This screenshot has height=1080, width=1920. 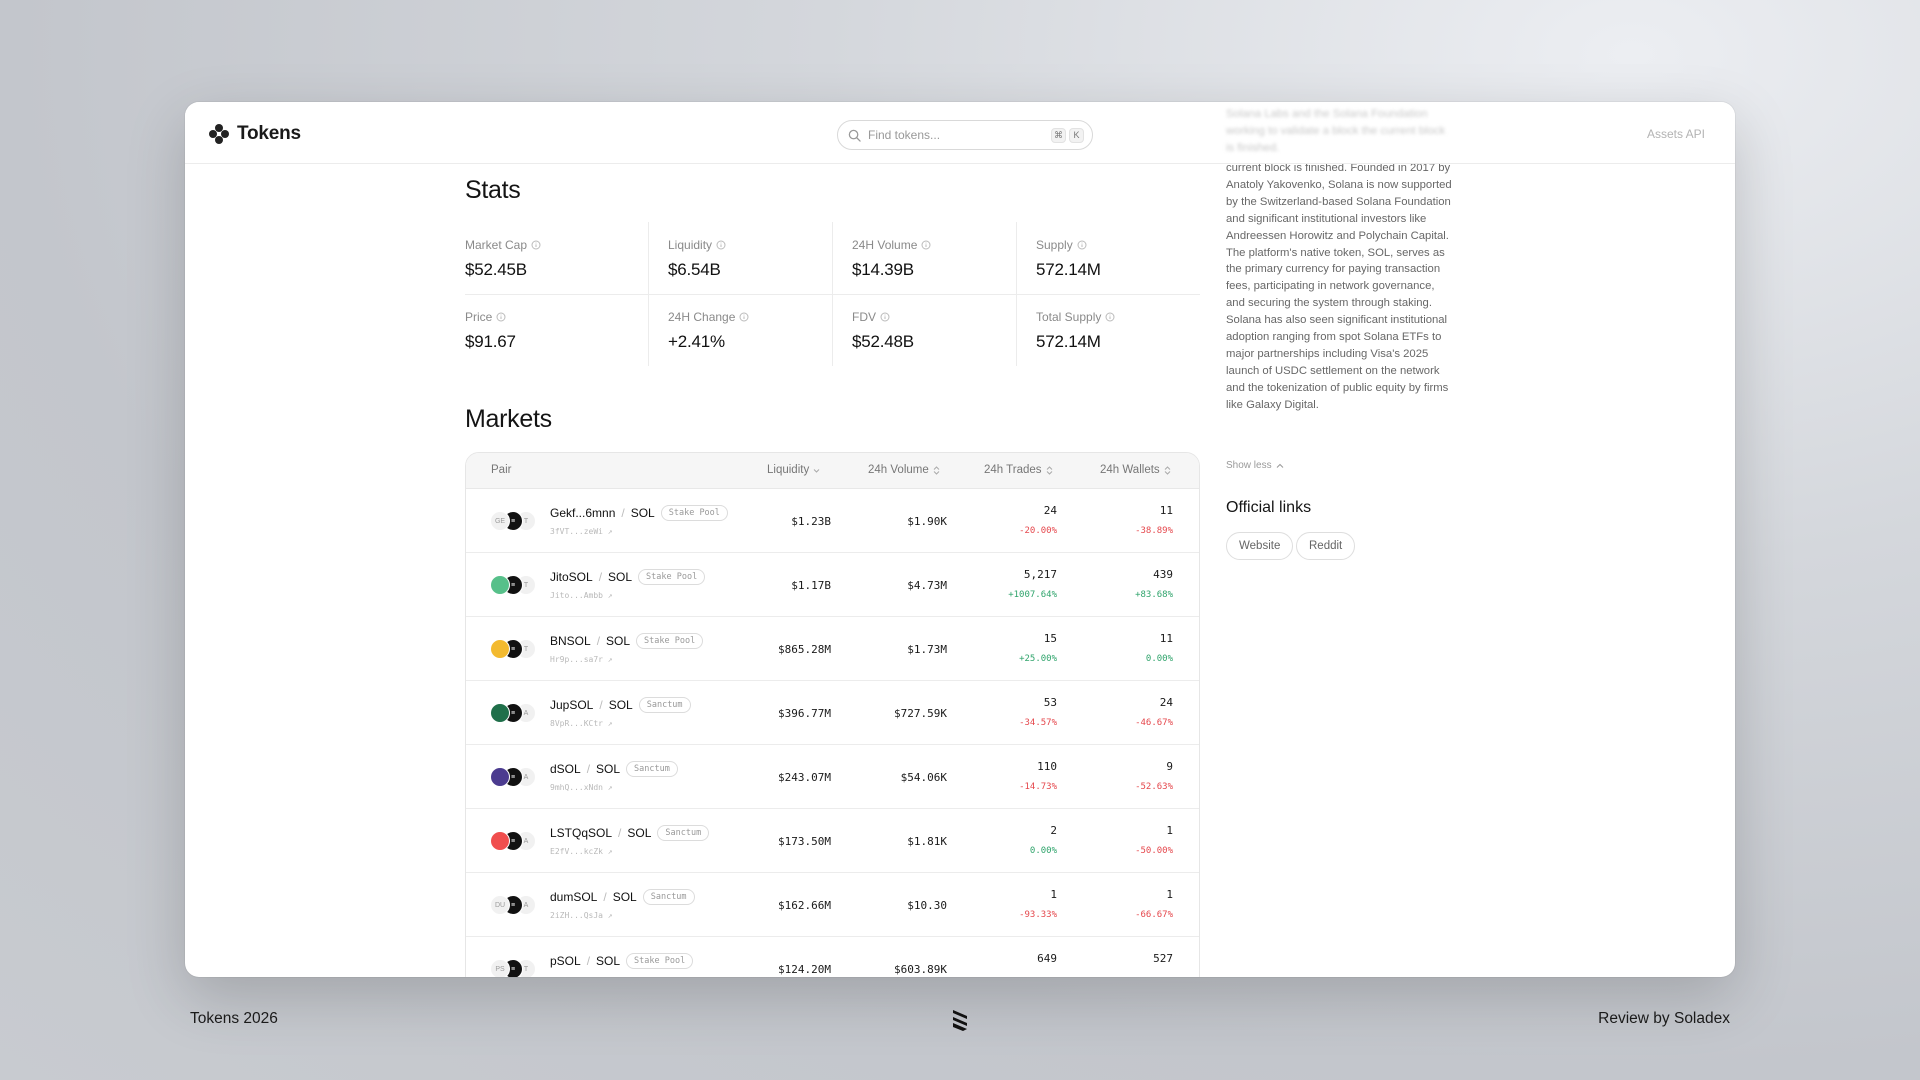 What do you see at coordinates (1260, 546) in the screenshot?
I see `website-link-button: Website` at bounding box center [1260, 546].